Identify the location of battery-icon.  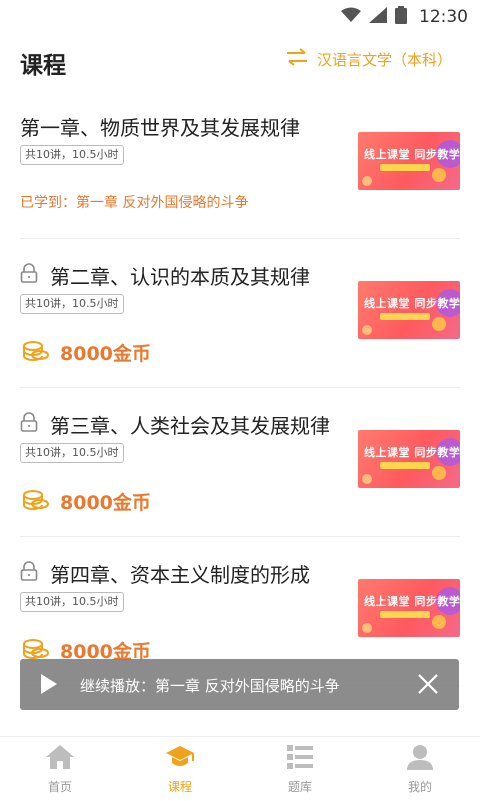
(401, 17).